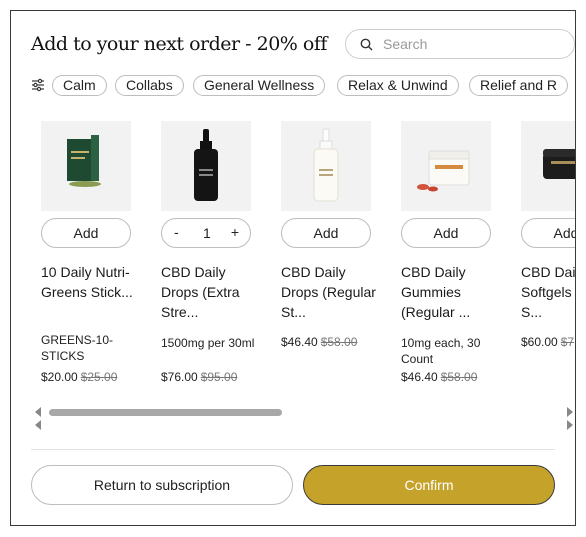 The image size is (586, 537). What do you see at coordinates (38, 85) in the screenshot?
I see `sliders-icon` at bounding box center [38, 85].